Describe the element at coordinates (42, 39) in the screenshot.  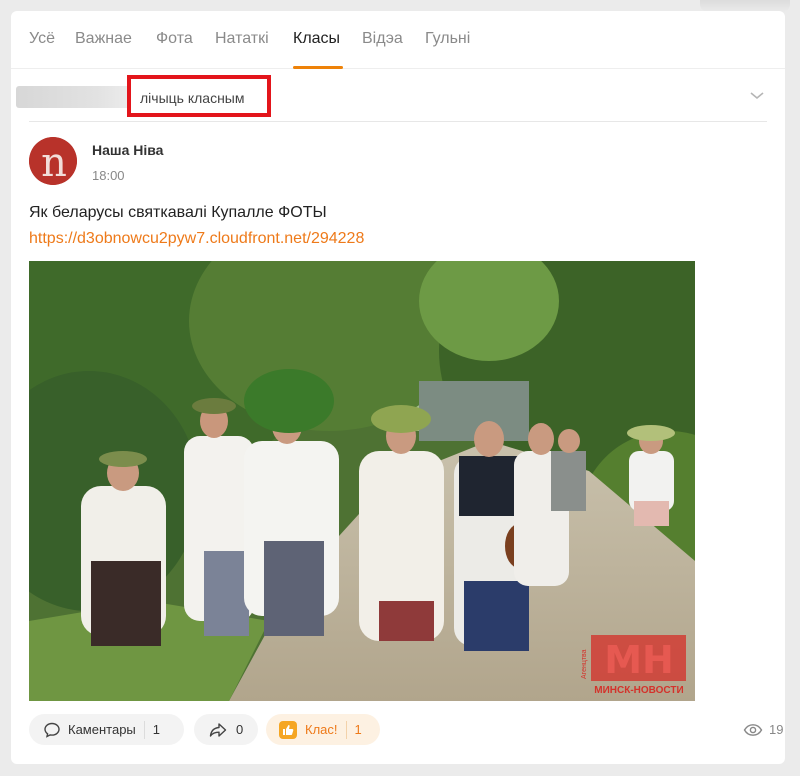
I see `tab-all: Усё` at that location.